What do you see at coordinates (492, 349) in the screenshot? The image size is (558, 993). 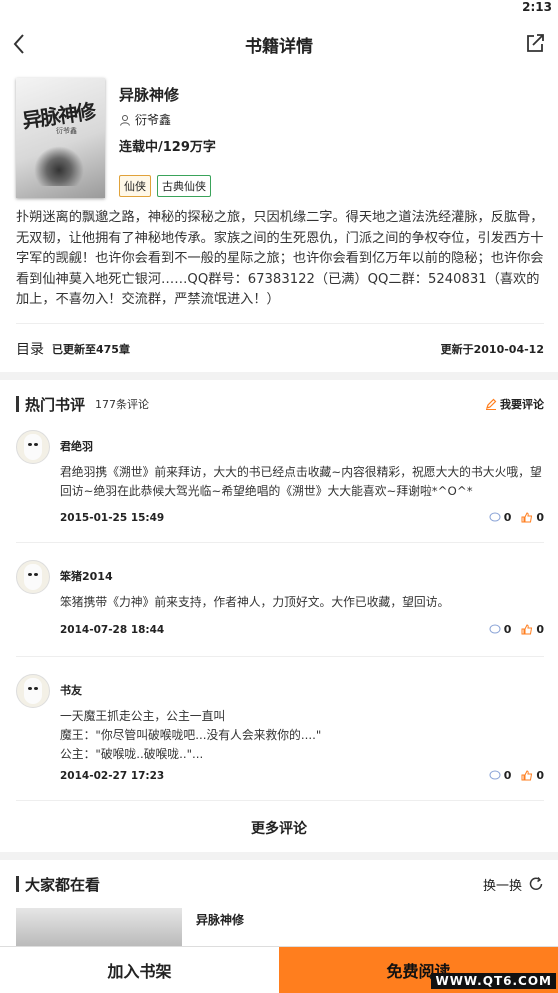 I see `toc-update-date: 更新于2010-04-12` at bounding box center [492, 349].